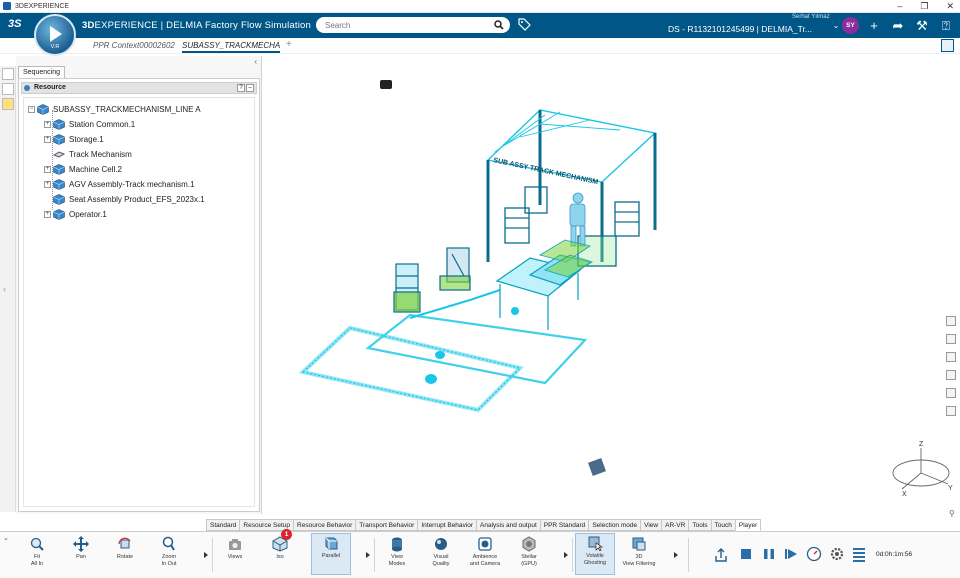 This screenshot has width=960, height=578. What do you see at coordinates (951, 357) in the screenshot?
I see `measure-icon` at bounding box center [951, 357].